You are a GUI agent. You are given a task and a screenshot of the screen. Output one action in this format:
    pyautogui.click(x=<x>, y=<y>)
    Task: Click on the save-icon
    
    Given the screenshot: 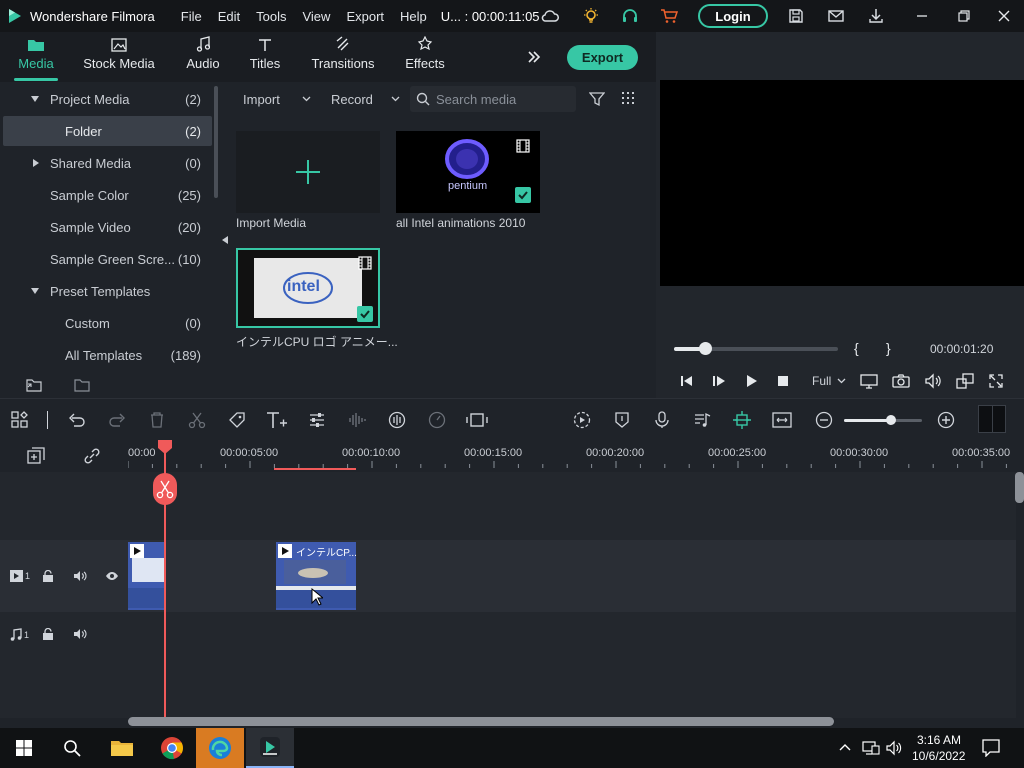 What is the action you would take?
    pyautogui.click(x=796, y=16)
    